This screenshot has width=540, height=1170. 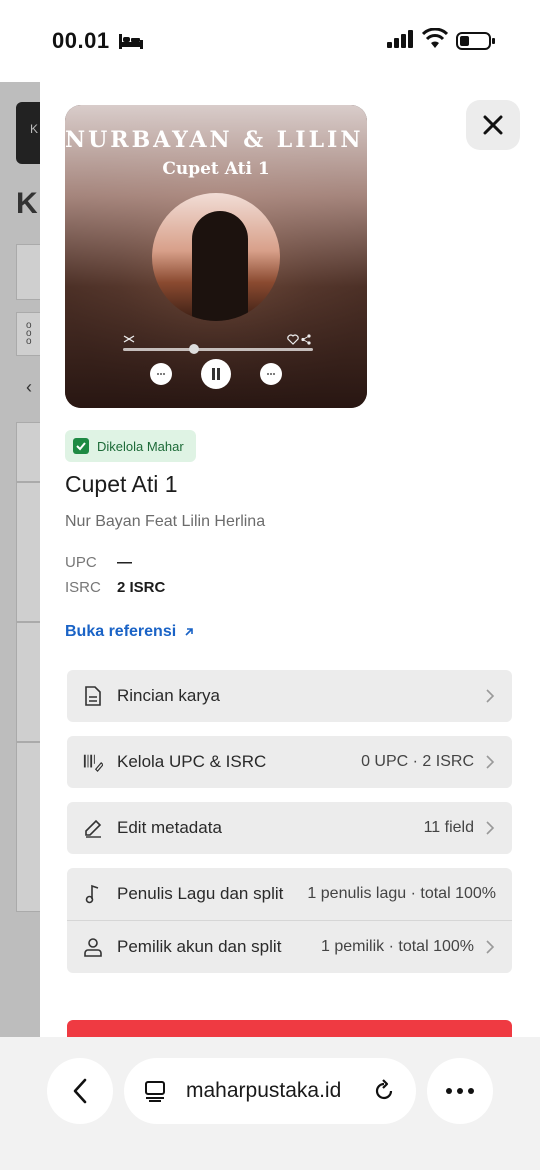 I want to click on background-chevron-left-icon: ‹, so click(x=29, y=387).